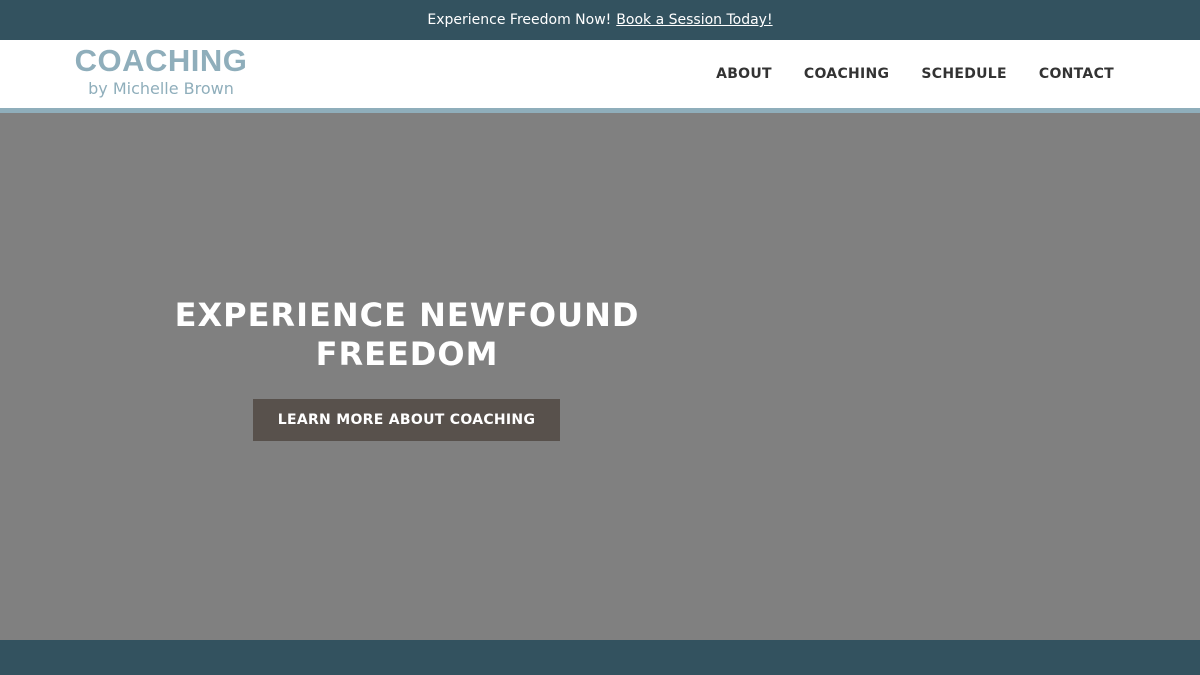 The height and width of the screenshot is (675, 1200). Describe the element at coordinates (964, 74) in the screenshot. I see `nav-schedule: SCHEDULE` at that location.